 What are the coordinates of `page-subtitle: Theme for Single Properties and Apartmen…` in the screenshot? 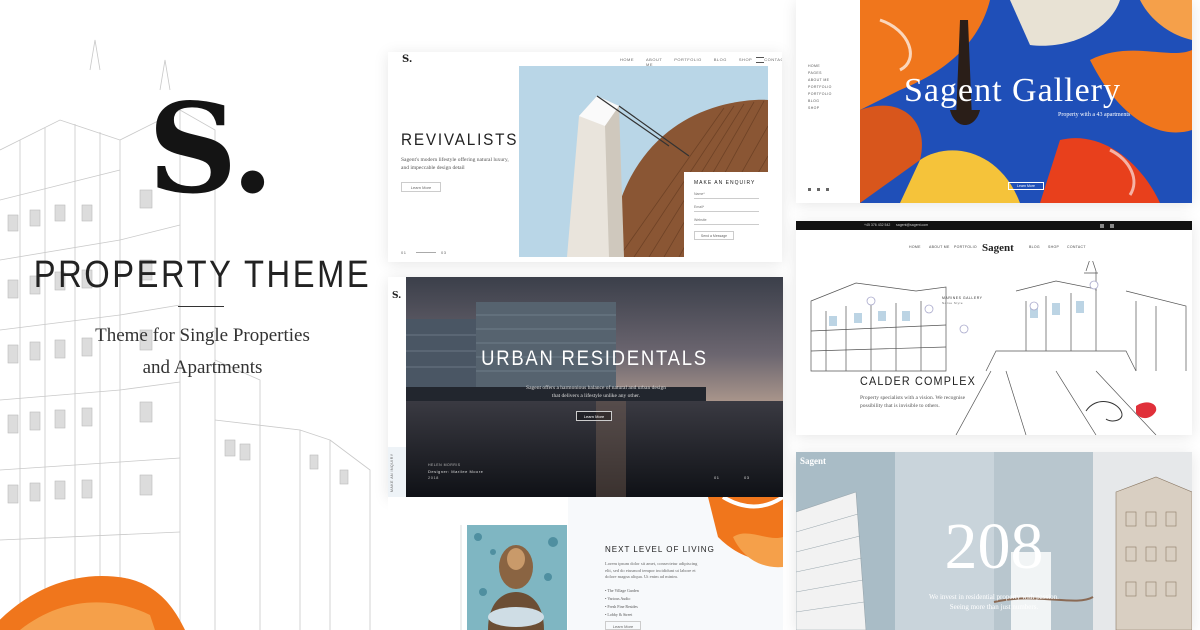 It's located at (192, 352).